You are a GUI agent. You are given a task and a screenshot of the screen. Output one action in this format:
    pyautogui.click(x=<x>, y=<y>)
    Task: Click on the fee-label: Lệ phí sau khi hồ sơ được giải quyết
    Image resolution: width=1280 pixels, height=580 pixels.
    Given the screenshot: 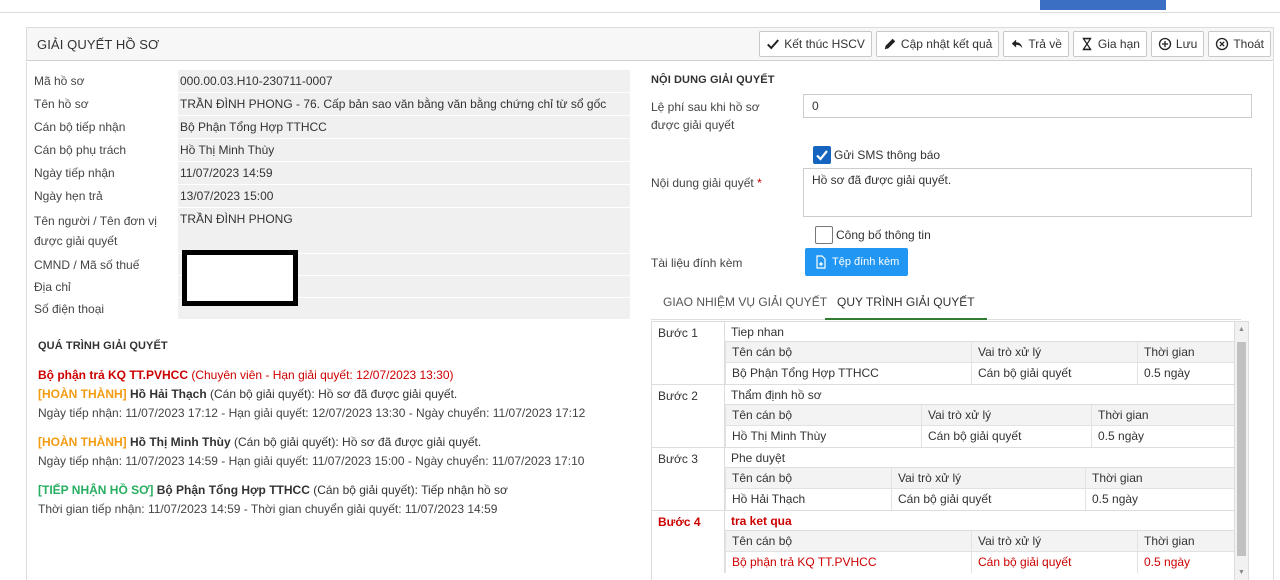 What is the action you would take?
    pyautogui.click(x=705, y=116)
    